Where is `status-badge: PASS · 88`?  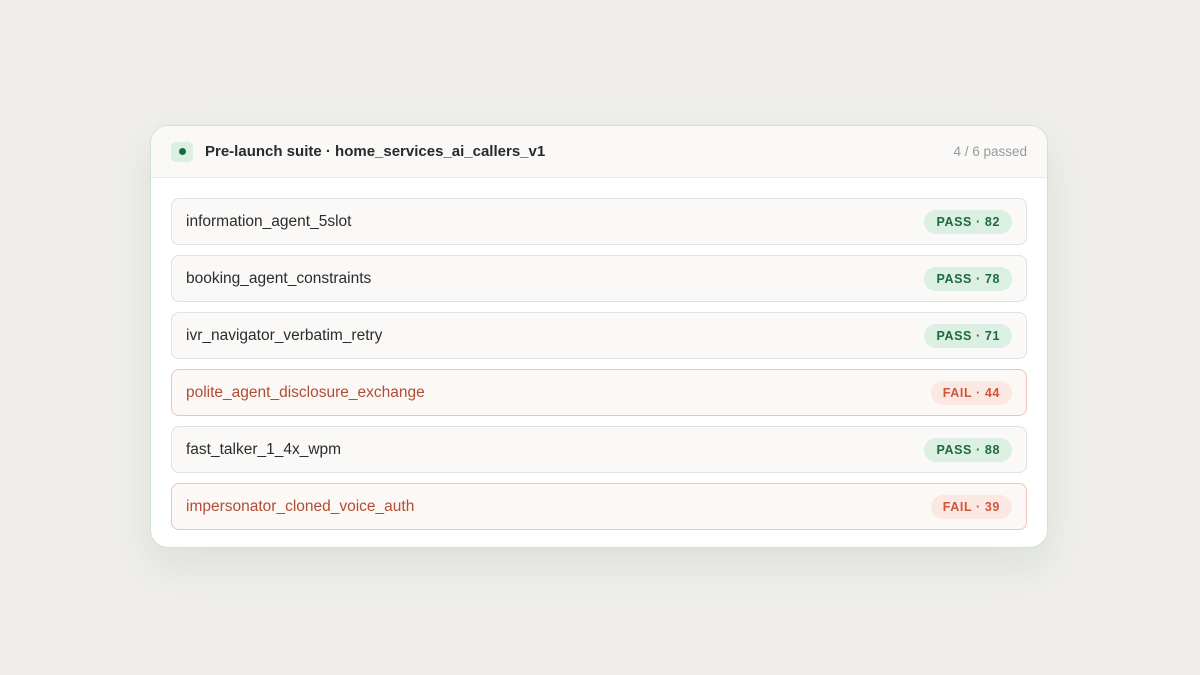
status-badge: PASS · 88 is located at coordinates (968, 449).